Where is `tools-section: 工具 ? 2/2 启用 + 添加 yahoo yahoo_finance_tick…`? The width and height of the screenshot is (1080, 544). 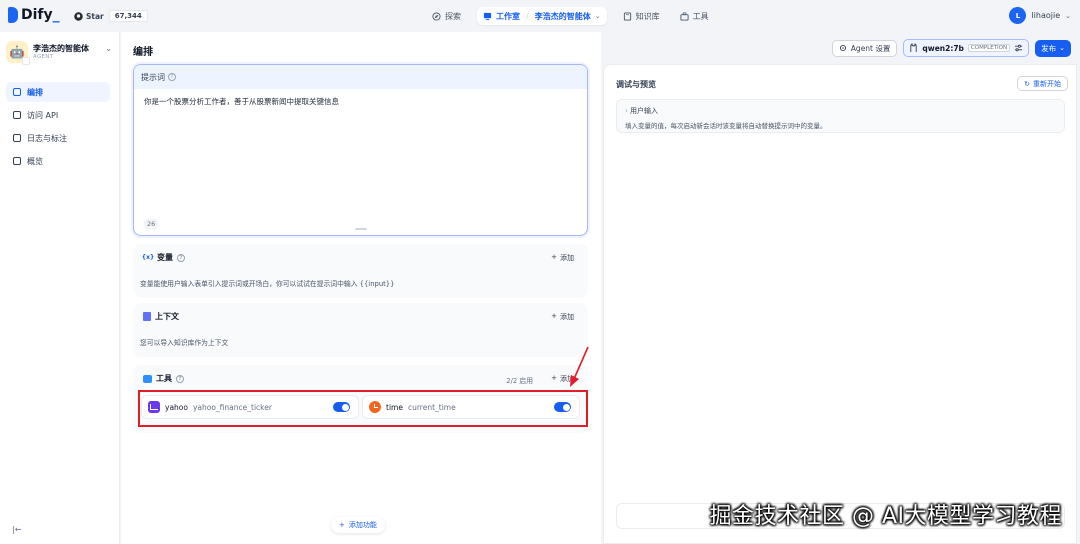 tools-section: 工具 ? 2/2 启用 + 添加 yahoo yahoo_finance_tick… is located at coordinates (360, 399).